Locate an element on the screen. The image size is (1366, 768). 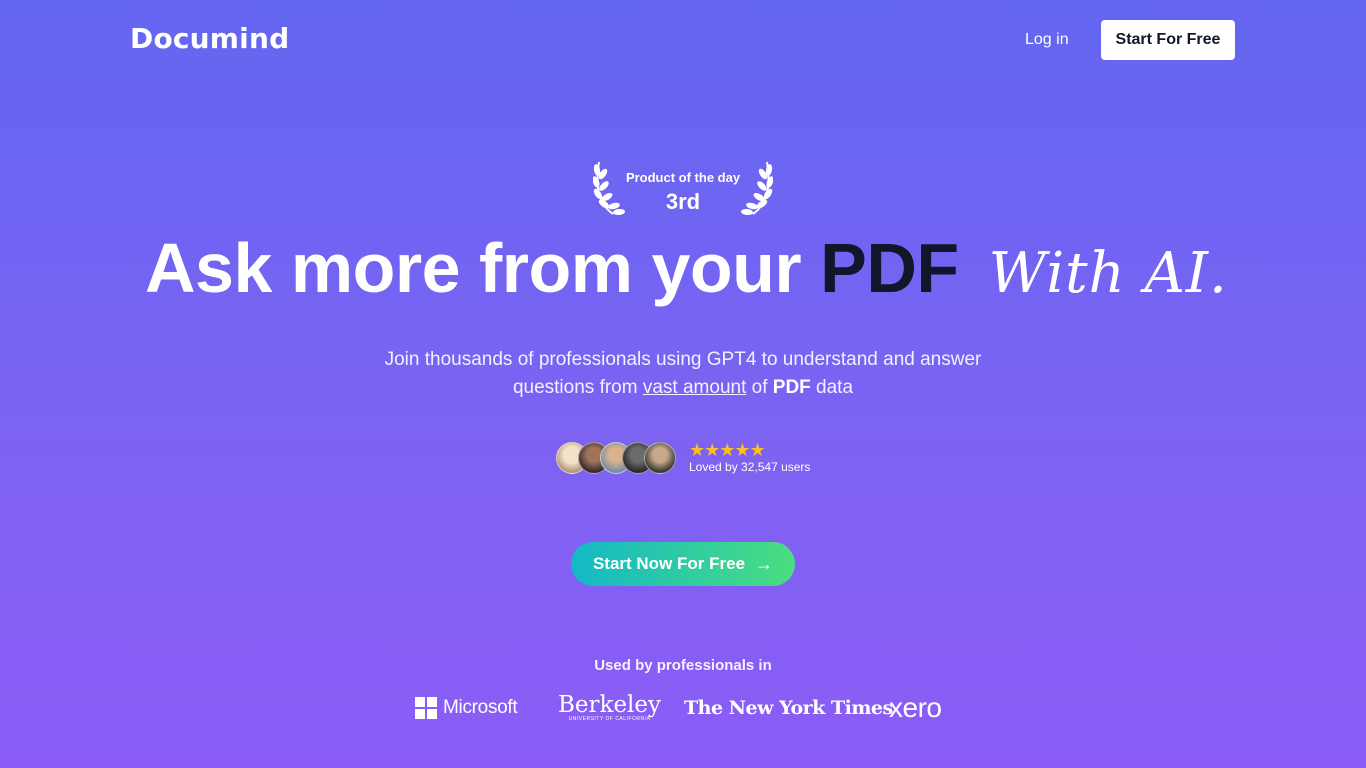
rating-stars: ★★★★★ is located at coordinates (727, 450).